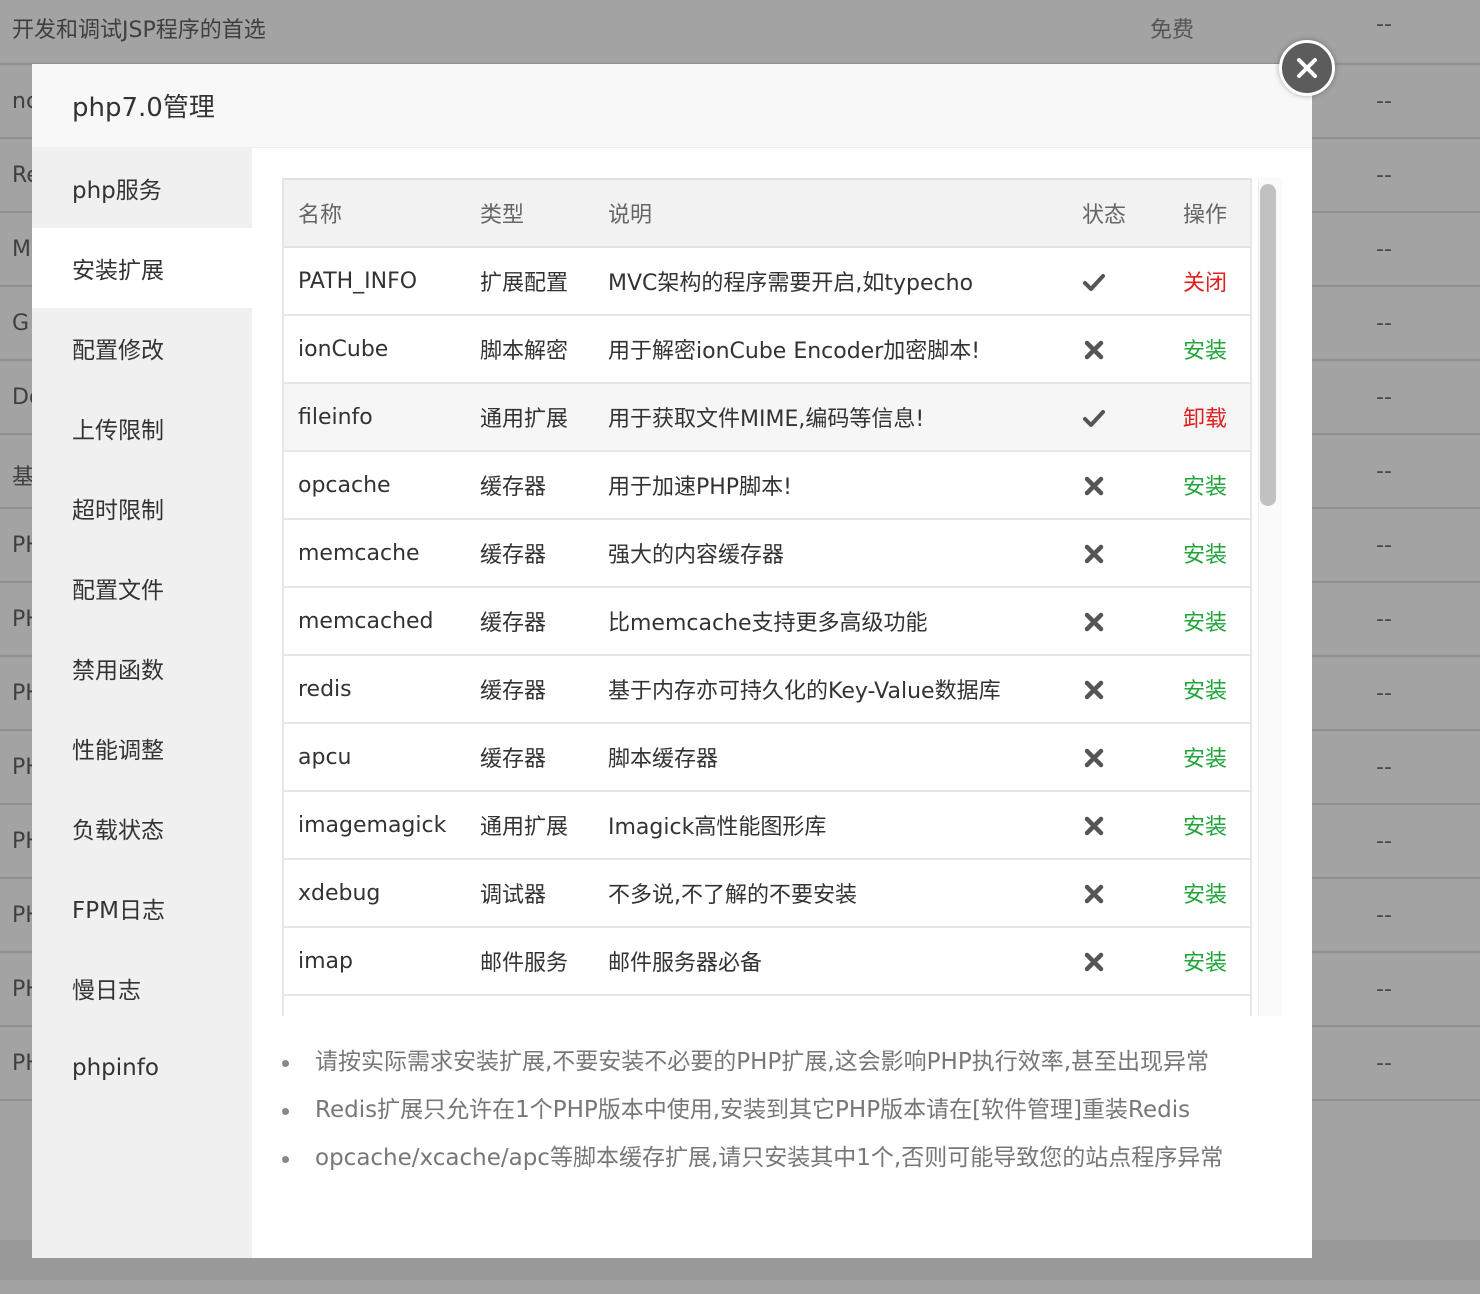  Describe the element at coordinates (830, 961) in the screenshot. I see `ext-desc: 邮件服务器必备` at that location.